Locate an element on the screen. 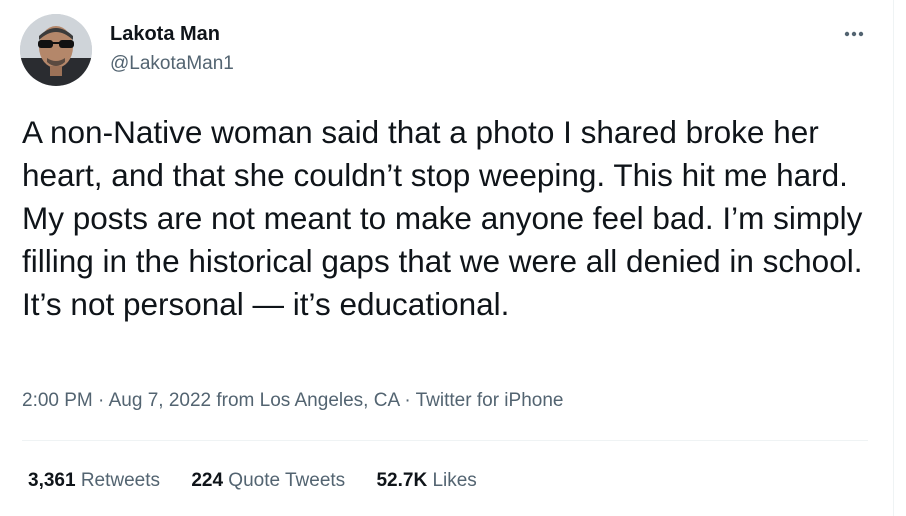 This screenshot has height=516, width=906. avatar-image is located at coordinates (56, 50).